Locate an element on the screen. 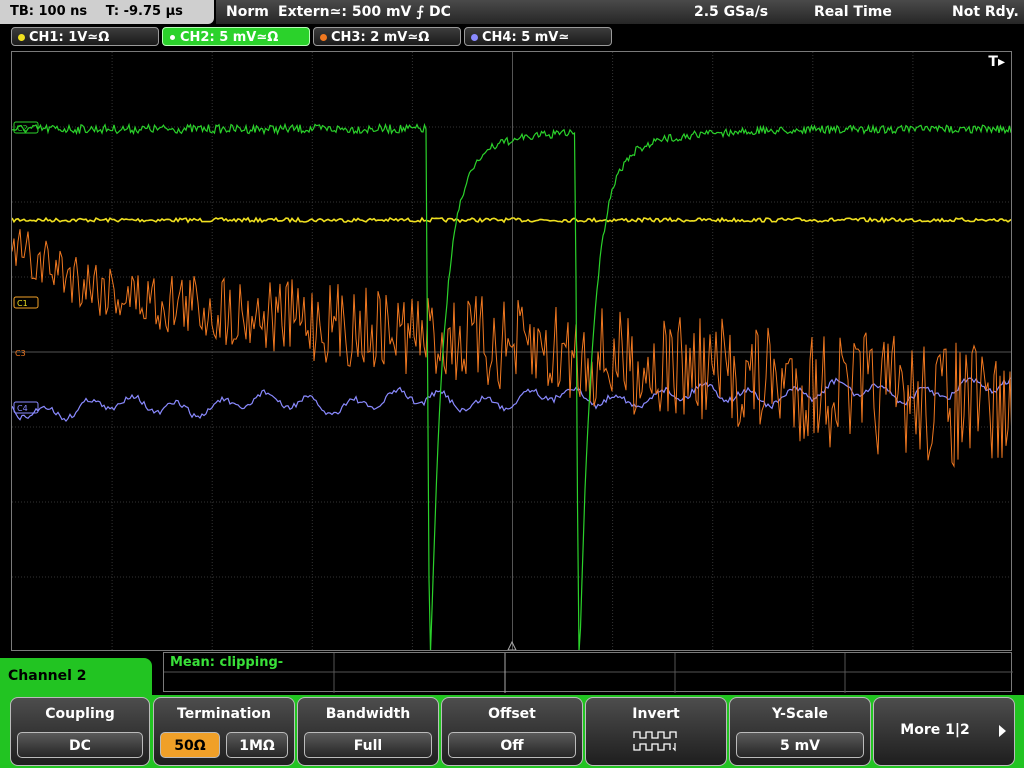 The image size is (1024, 768). invert-softkey: Invert is located at coordinates (656, 731).